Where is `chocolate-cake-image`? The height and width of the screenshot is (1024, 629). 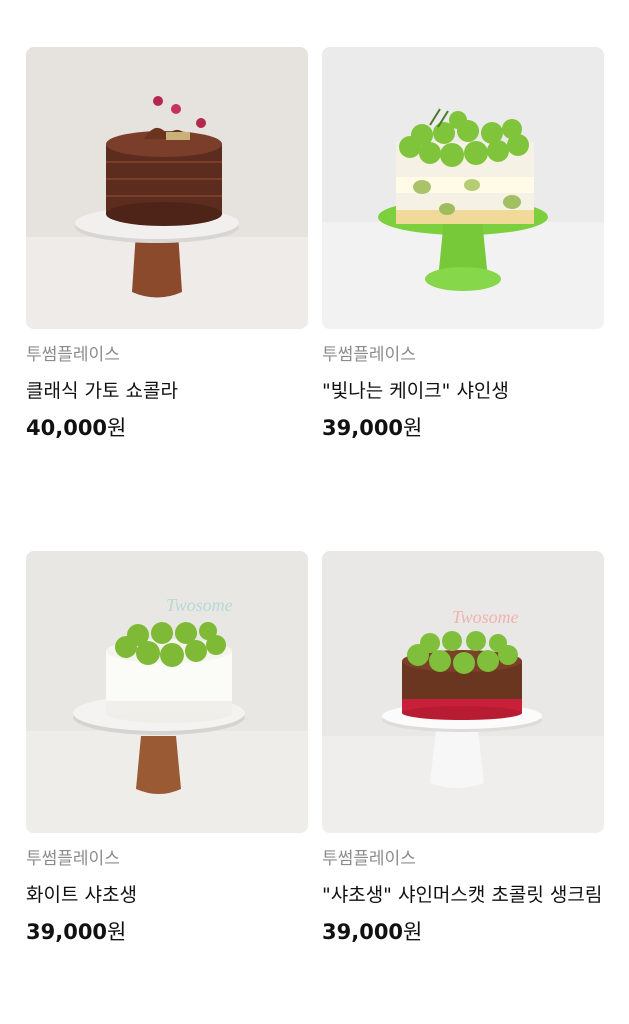
chocolate-cake-image is located at coordinates (167, 188).